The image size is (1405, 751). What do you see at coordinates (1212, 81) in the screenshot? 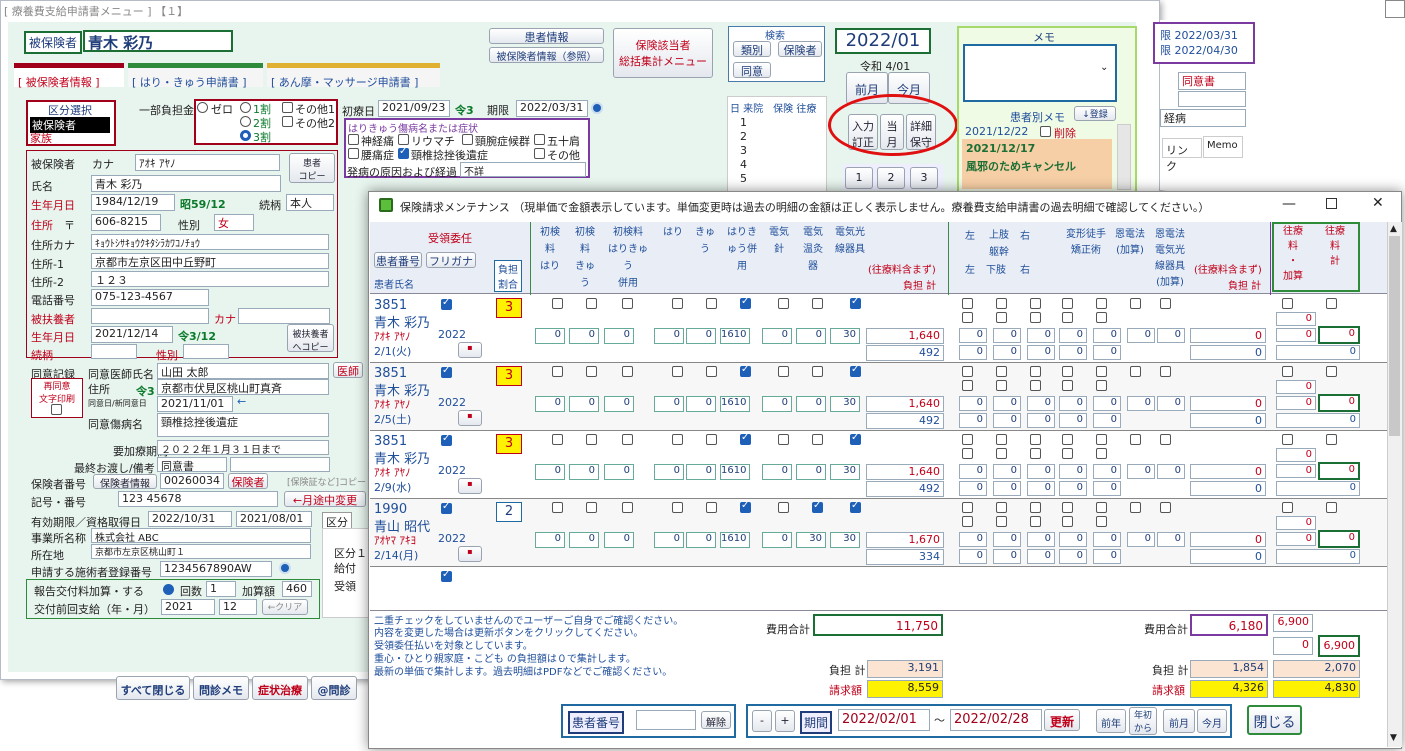
I see `right-consent-select: 同意書` at bounding box center [1212, 81].